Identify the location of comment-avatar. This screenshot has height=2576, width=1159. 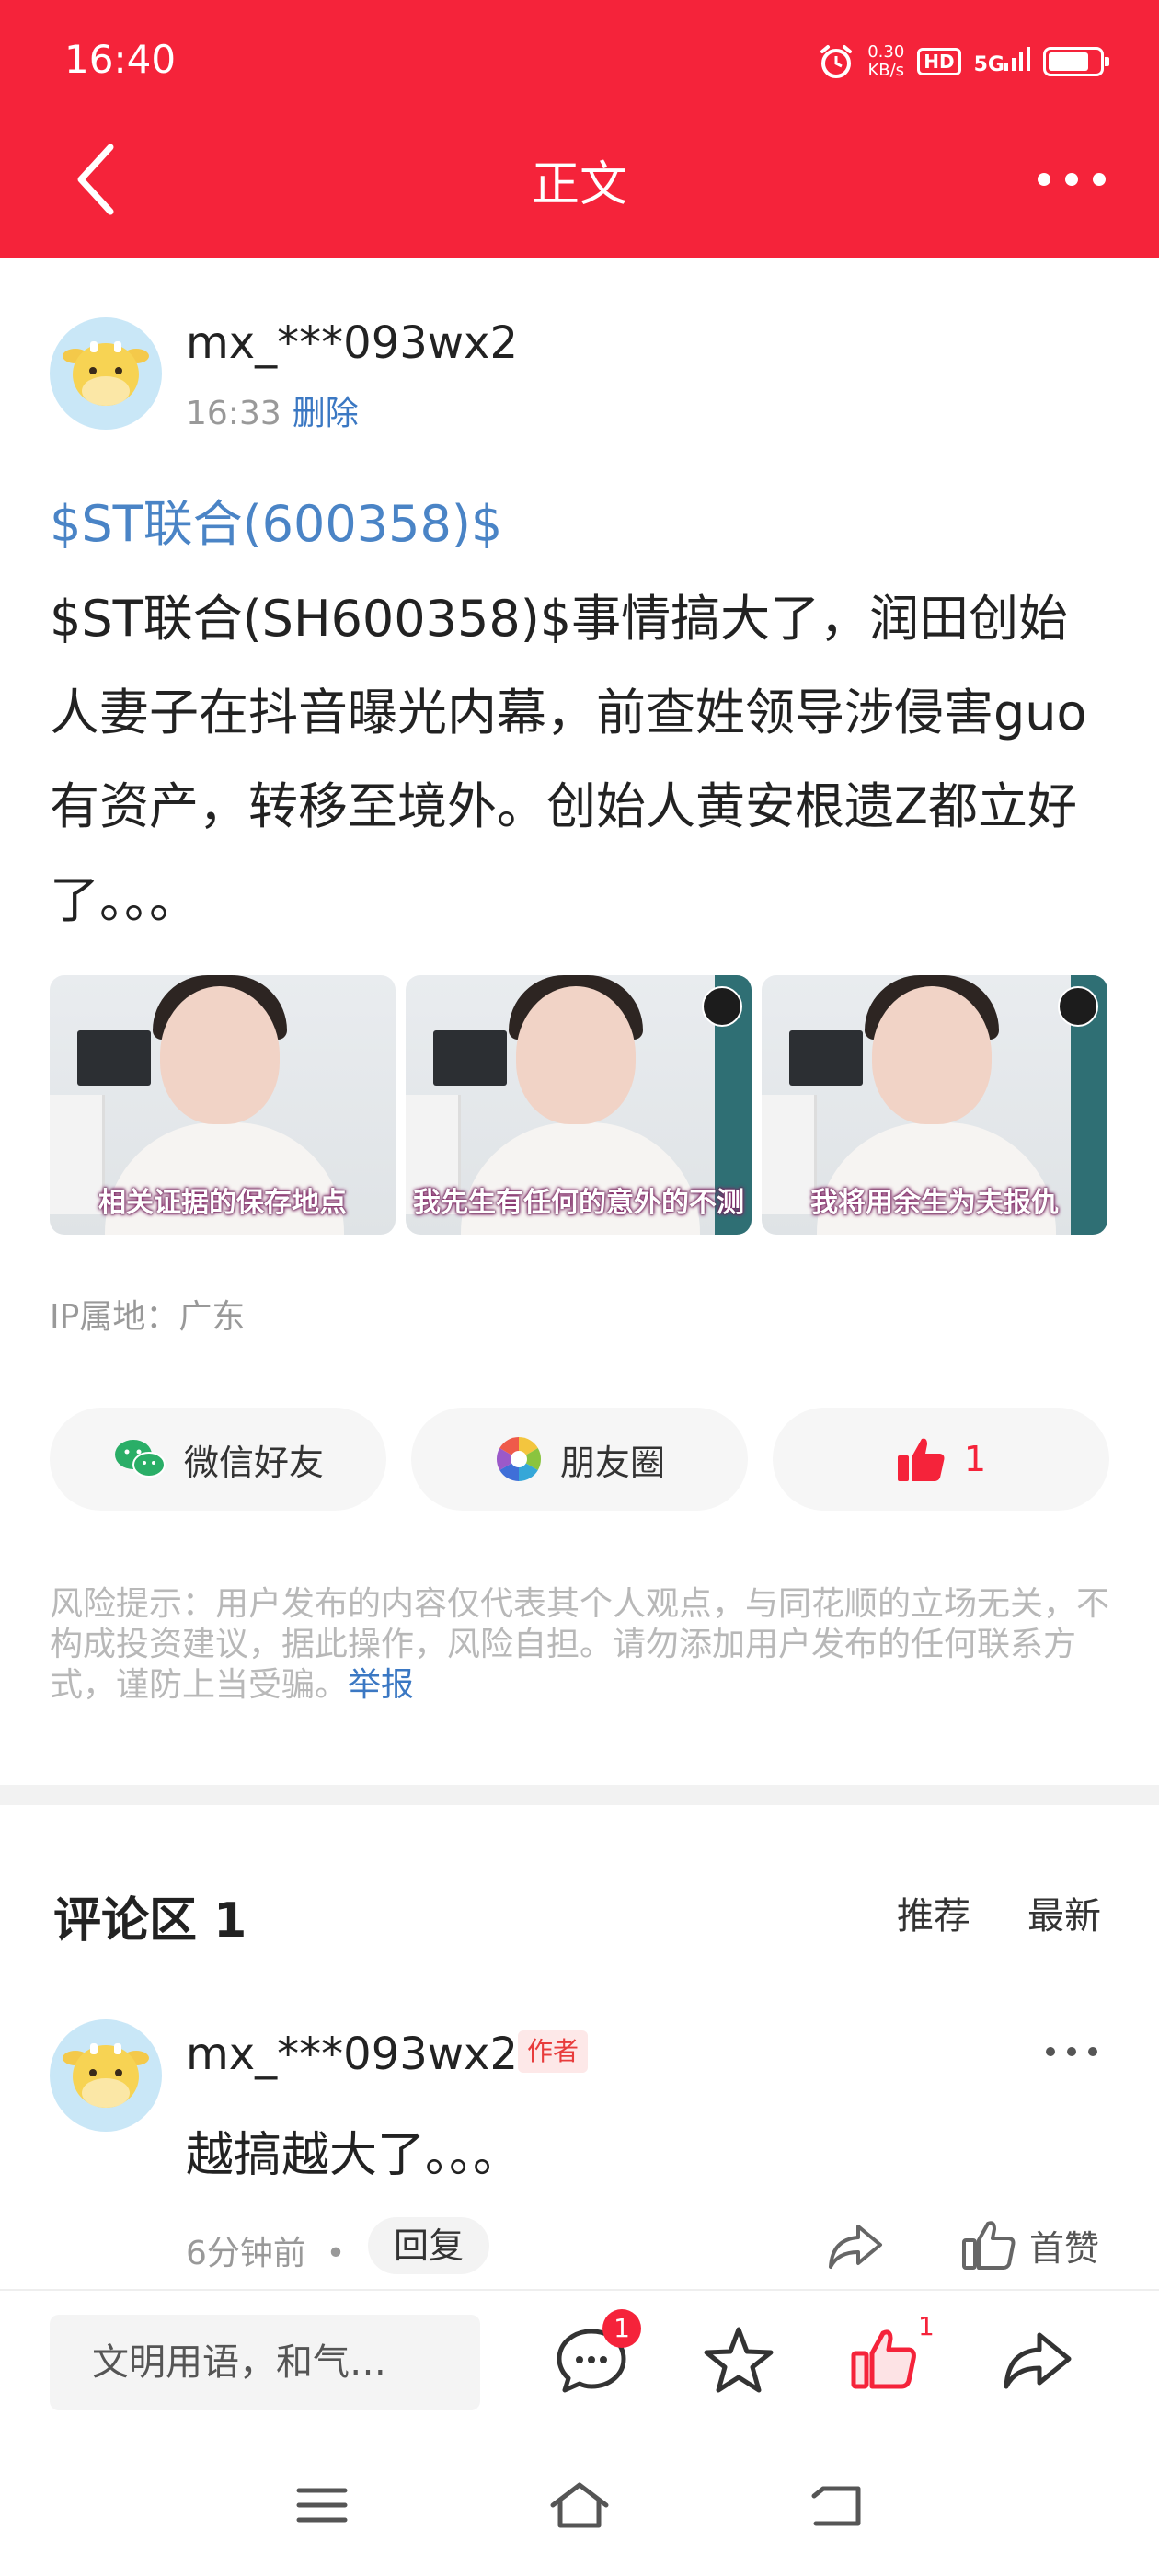
(106, 2075).